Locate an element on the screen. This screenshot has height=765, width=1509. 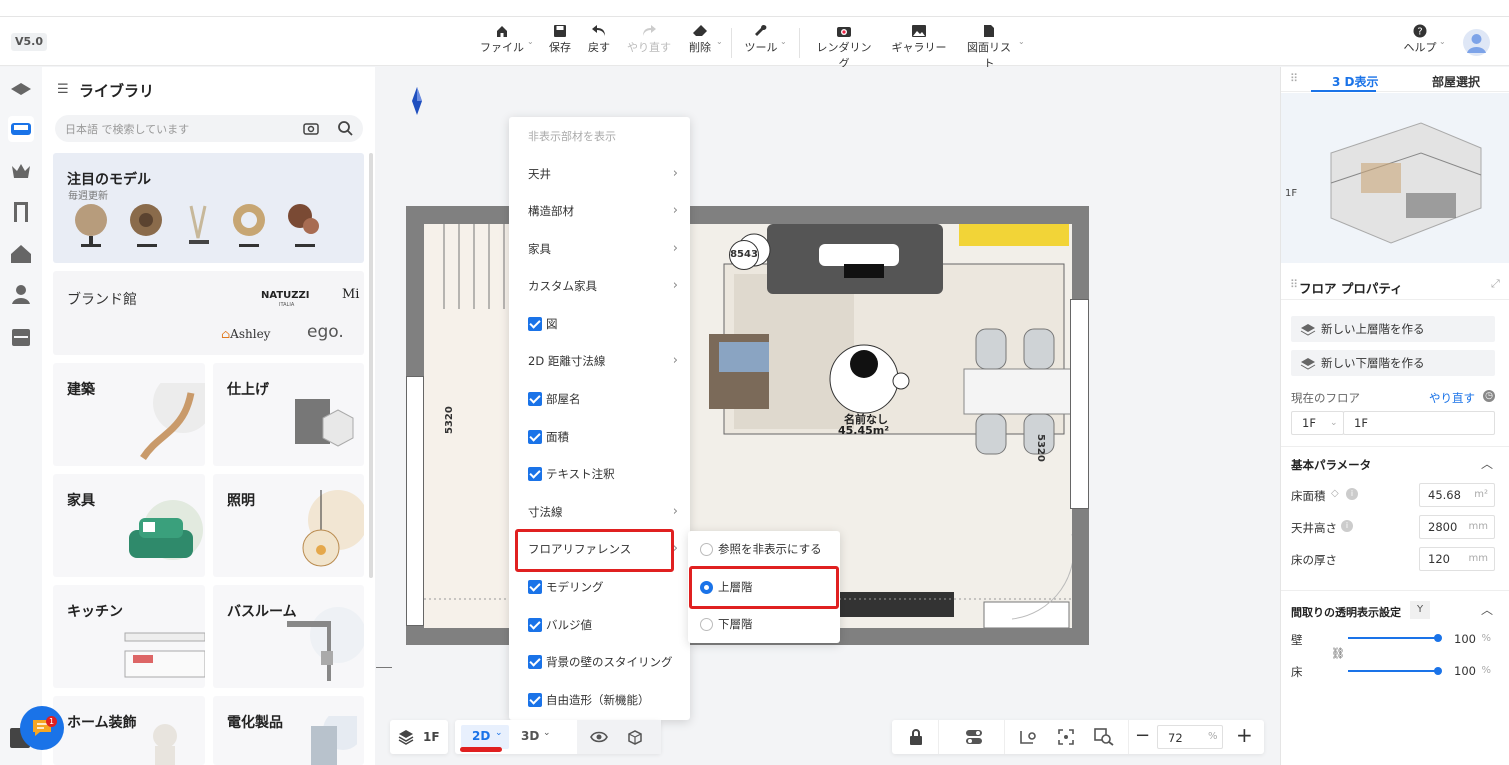
compass-icon is located at coordinates (417, 101).